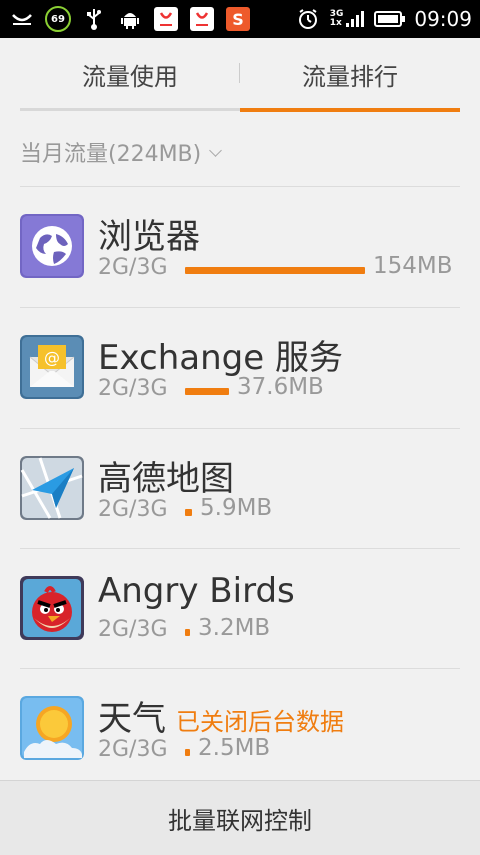 The height and width of the screenshot is (855, 480). I want to click on browser-globe-icon, so click(52, 246).